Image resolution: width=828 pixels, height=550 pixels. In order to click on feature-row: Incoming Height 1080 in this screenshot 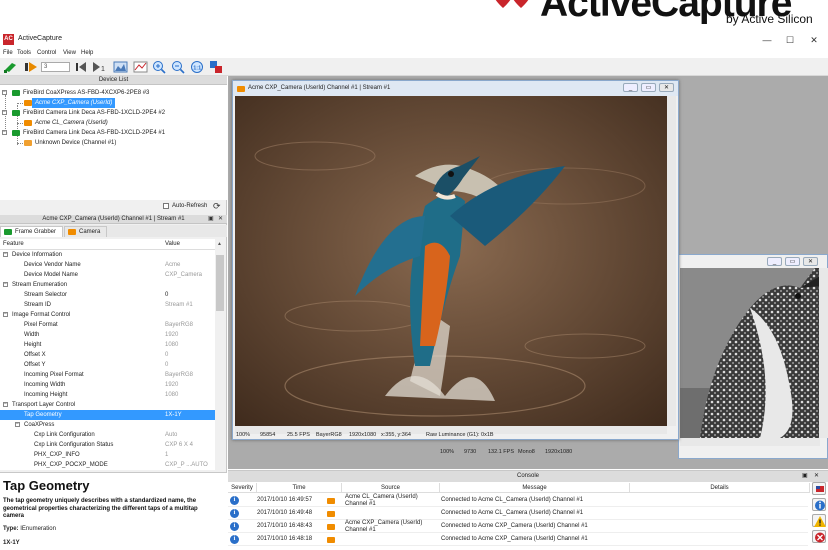, I will do `click(107, 395)`.